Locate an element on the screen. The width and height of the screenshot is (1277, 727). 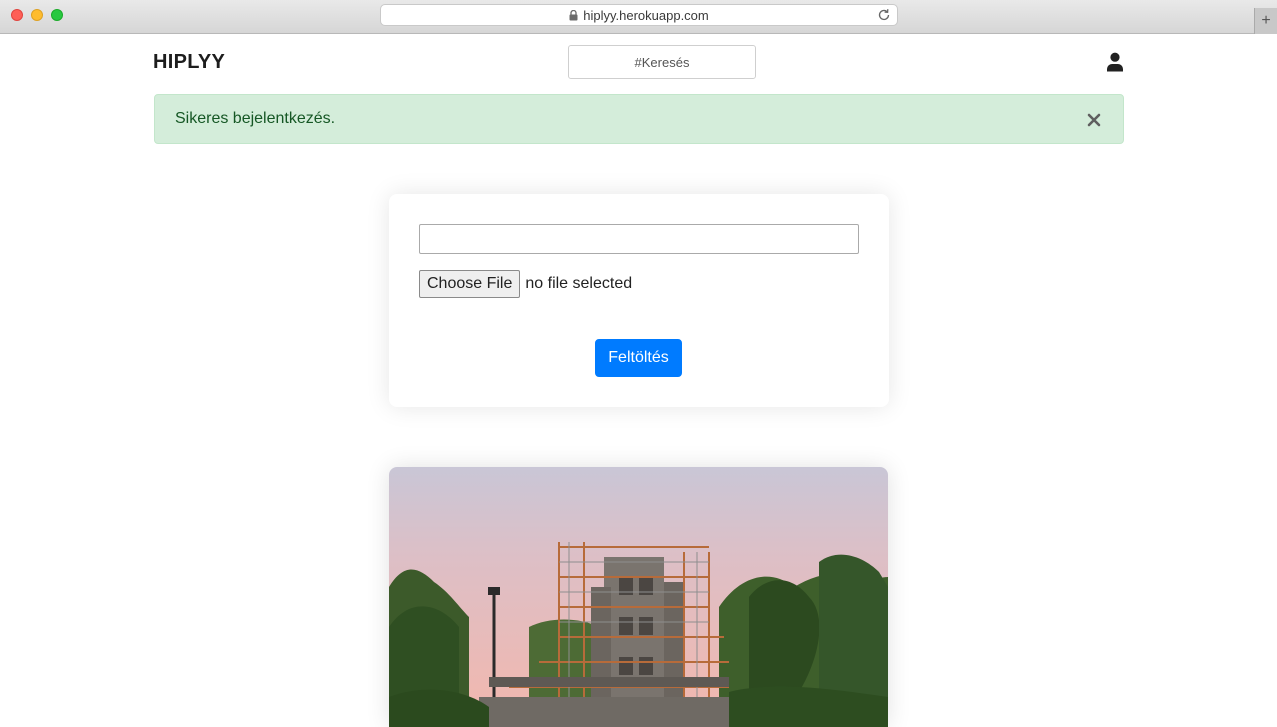
post-image is located at coordinates (638, 597).